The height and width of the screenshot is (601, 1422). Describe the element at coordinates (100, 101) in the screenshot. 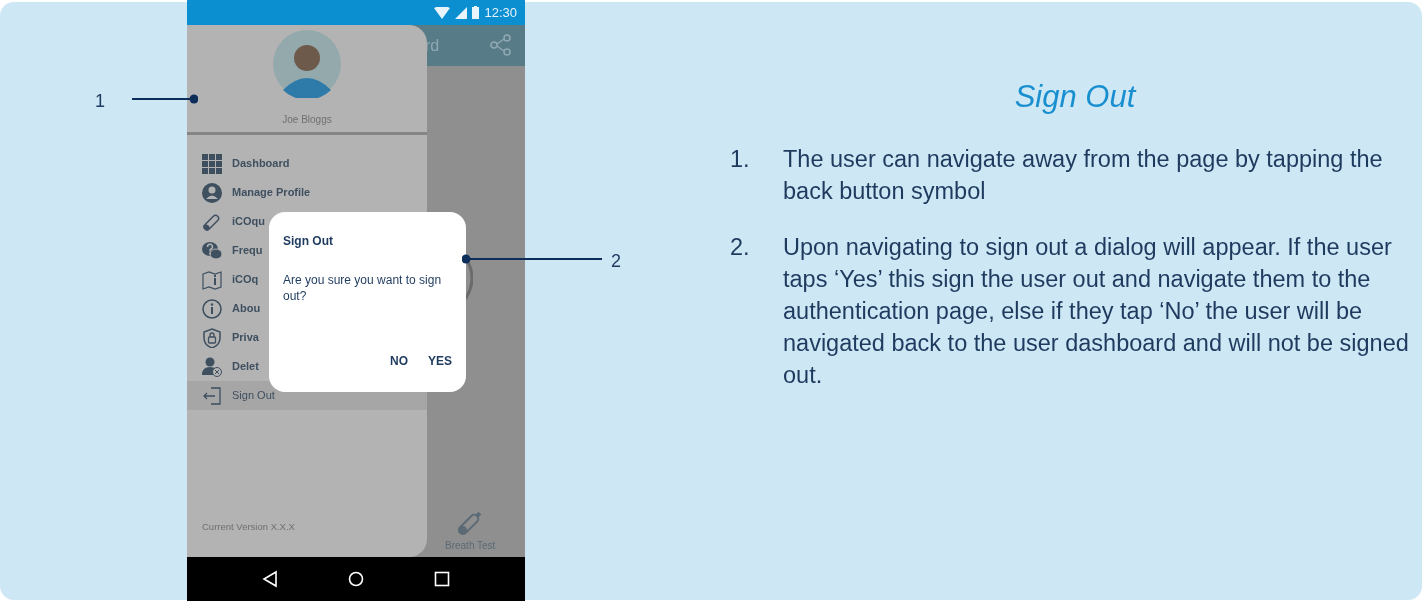

I see `callout-number: 1` at that location.